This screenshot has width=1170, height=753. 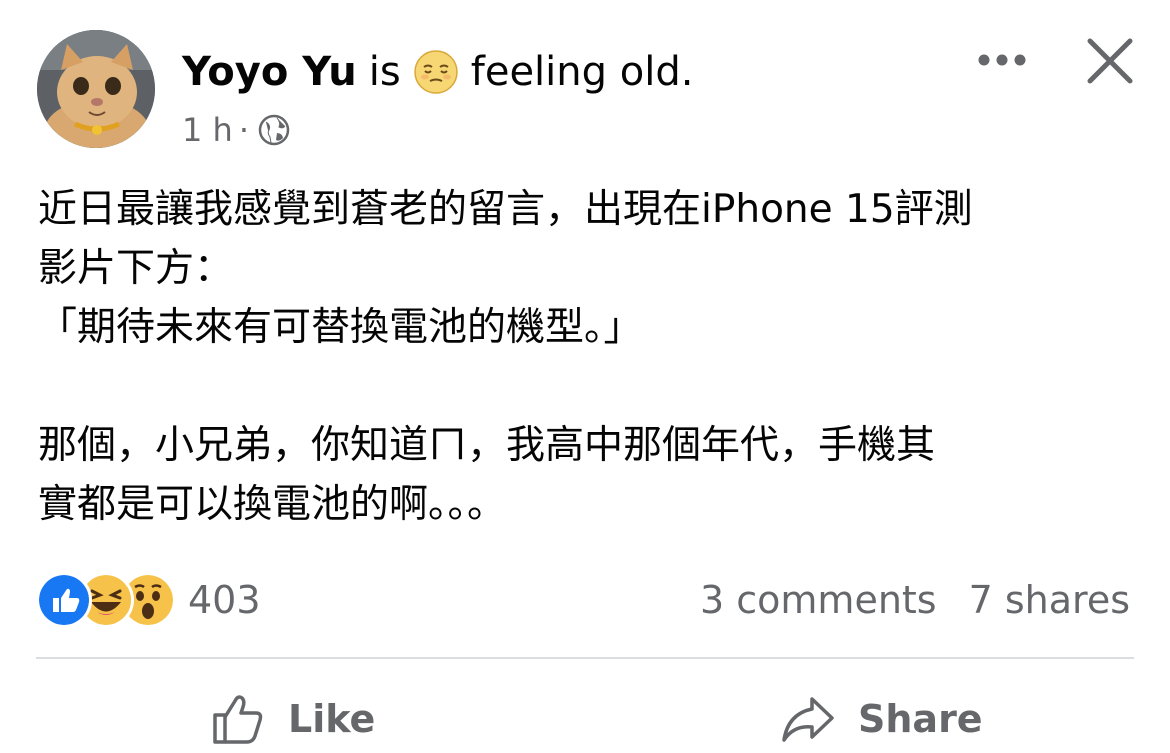 What do you see at coordinates (272, 504) in the screenshot?
I see `post-line: 實都是可以換電池的啊。。。` at bounding box center [272, 504].